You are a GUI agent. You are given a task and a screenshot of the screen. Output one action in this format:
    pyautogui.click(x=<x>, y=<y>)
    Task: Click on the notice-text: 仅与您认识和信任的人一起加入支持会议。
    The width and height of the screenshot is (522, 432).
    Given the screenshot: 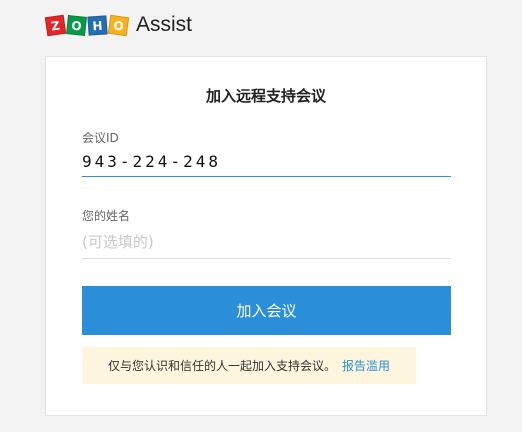 What is the action you would take?
    pyautogui.click(x=221, y=366)
    